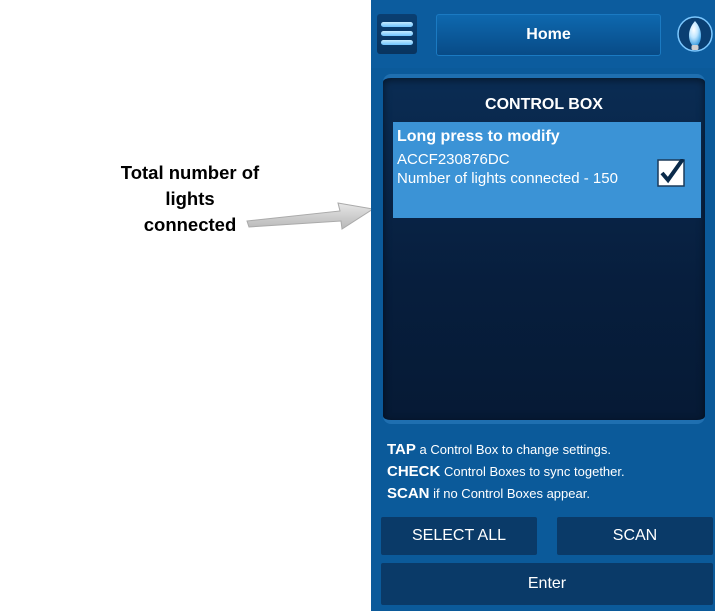 This screenshot has height=611, width=715. I want to click on control-box-title: Long press to modify, so click(478, 136).